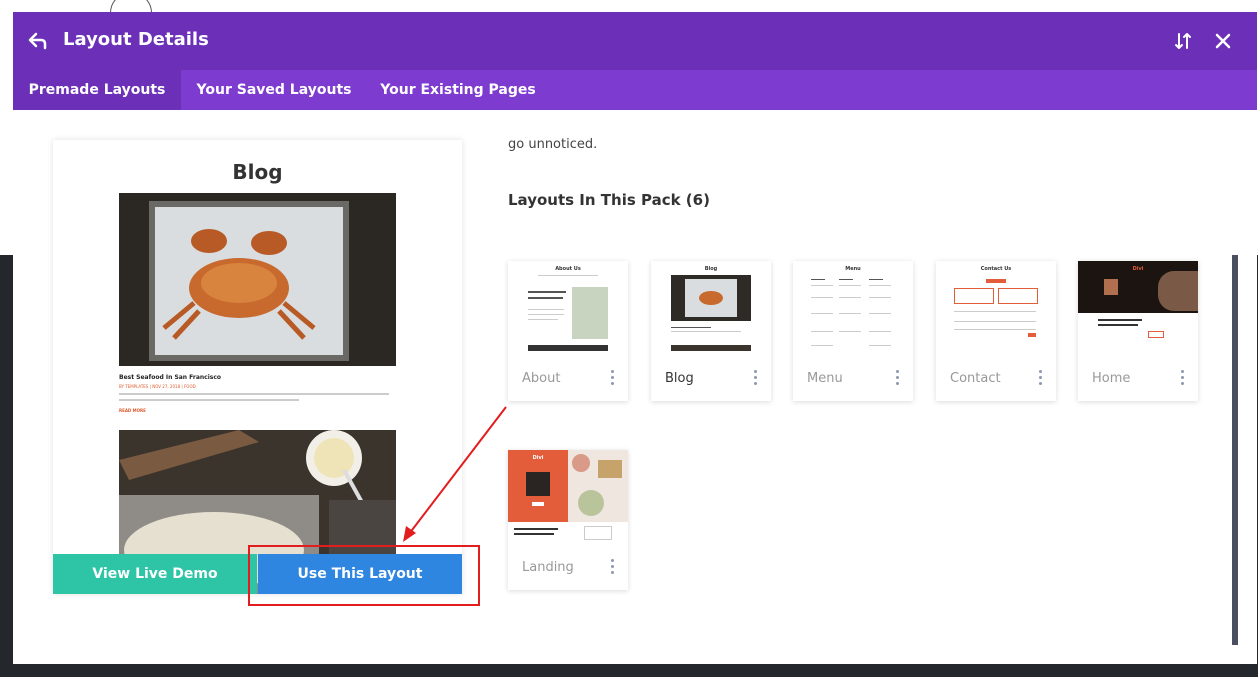  I want to click on scrollbar, so click(1235, 450).